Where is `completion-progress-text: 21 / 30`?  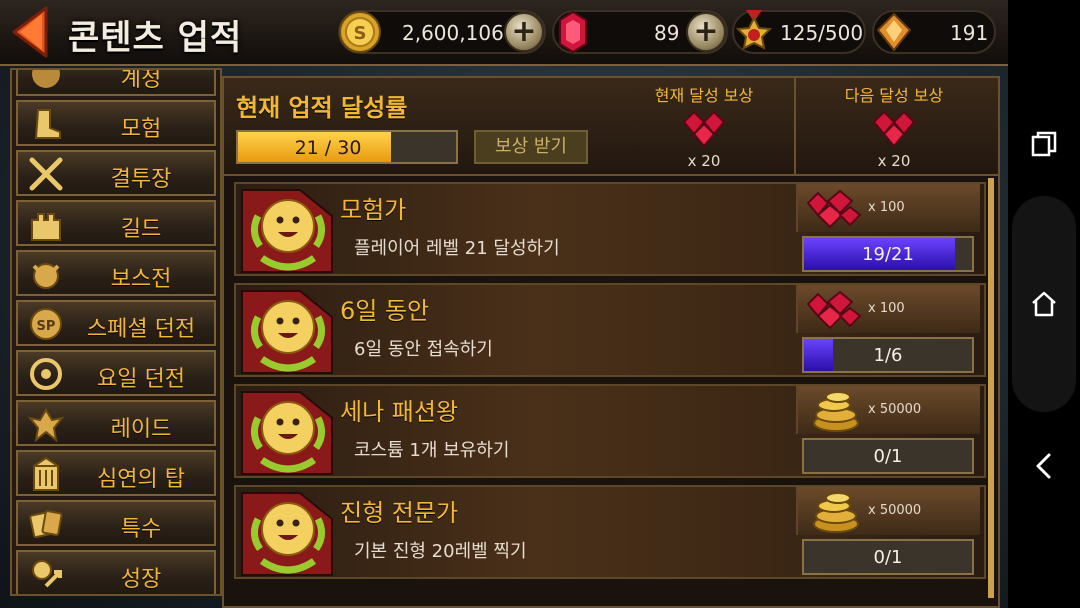
completion-progress-text: 21 / 30 is located at coordinates (328, 148).